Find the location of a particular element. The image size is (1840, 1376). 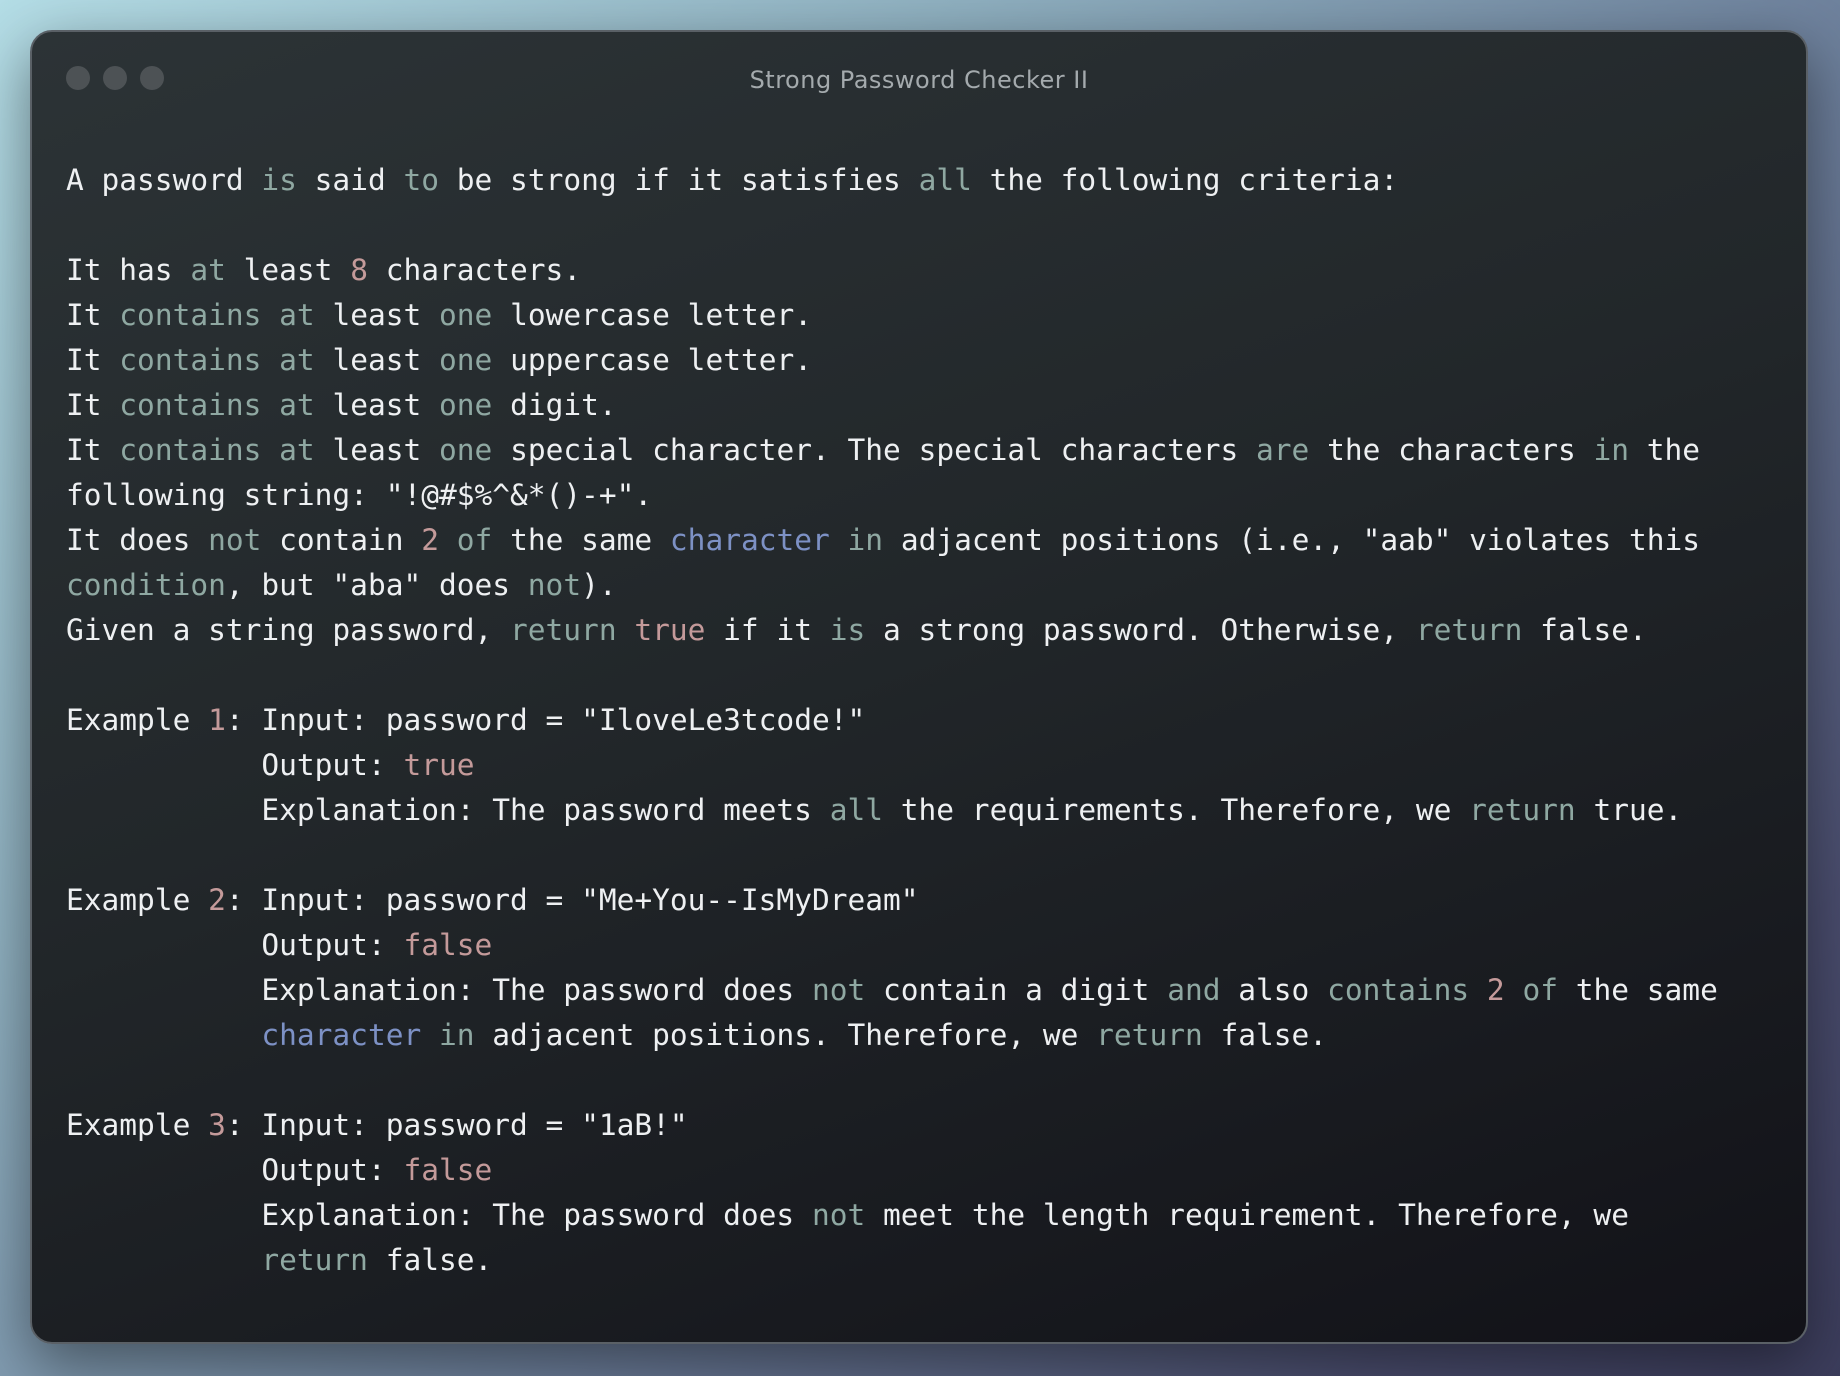

text-token: be strong if it satisfies is located at coordinates (679, 180).